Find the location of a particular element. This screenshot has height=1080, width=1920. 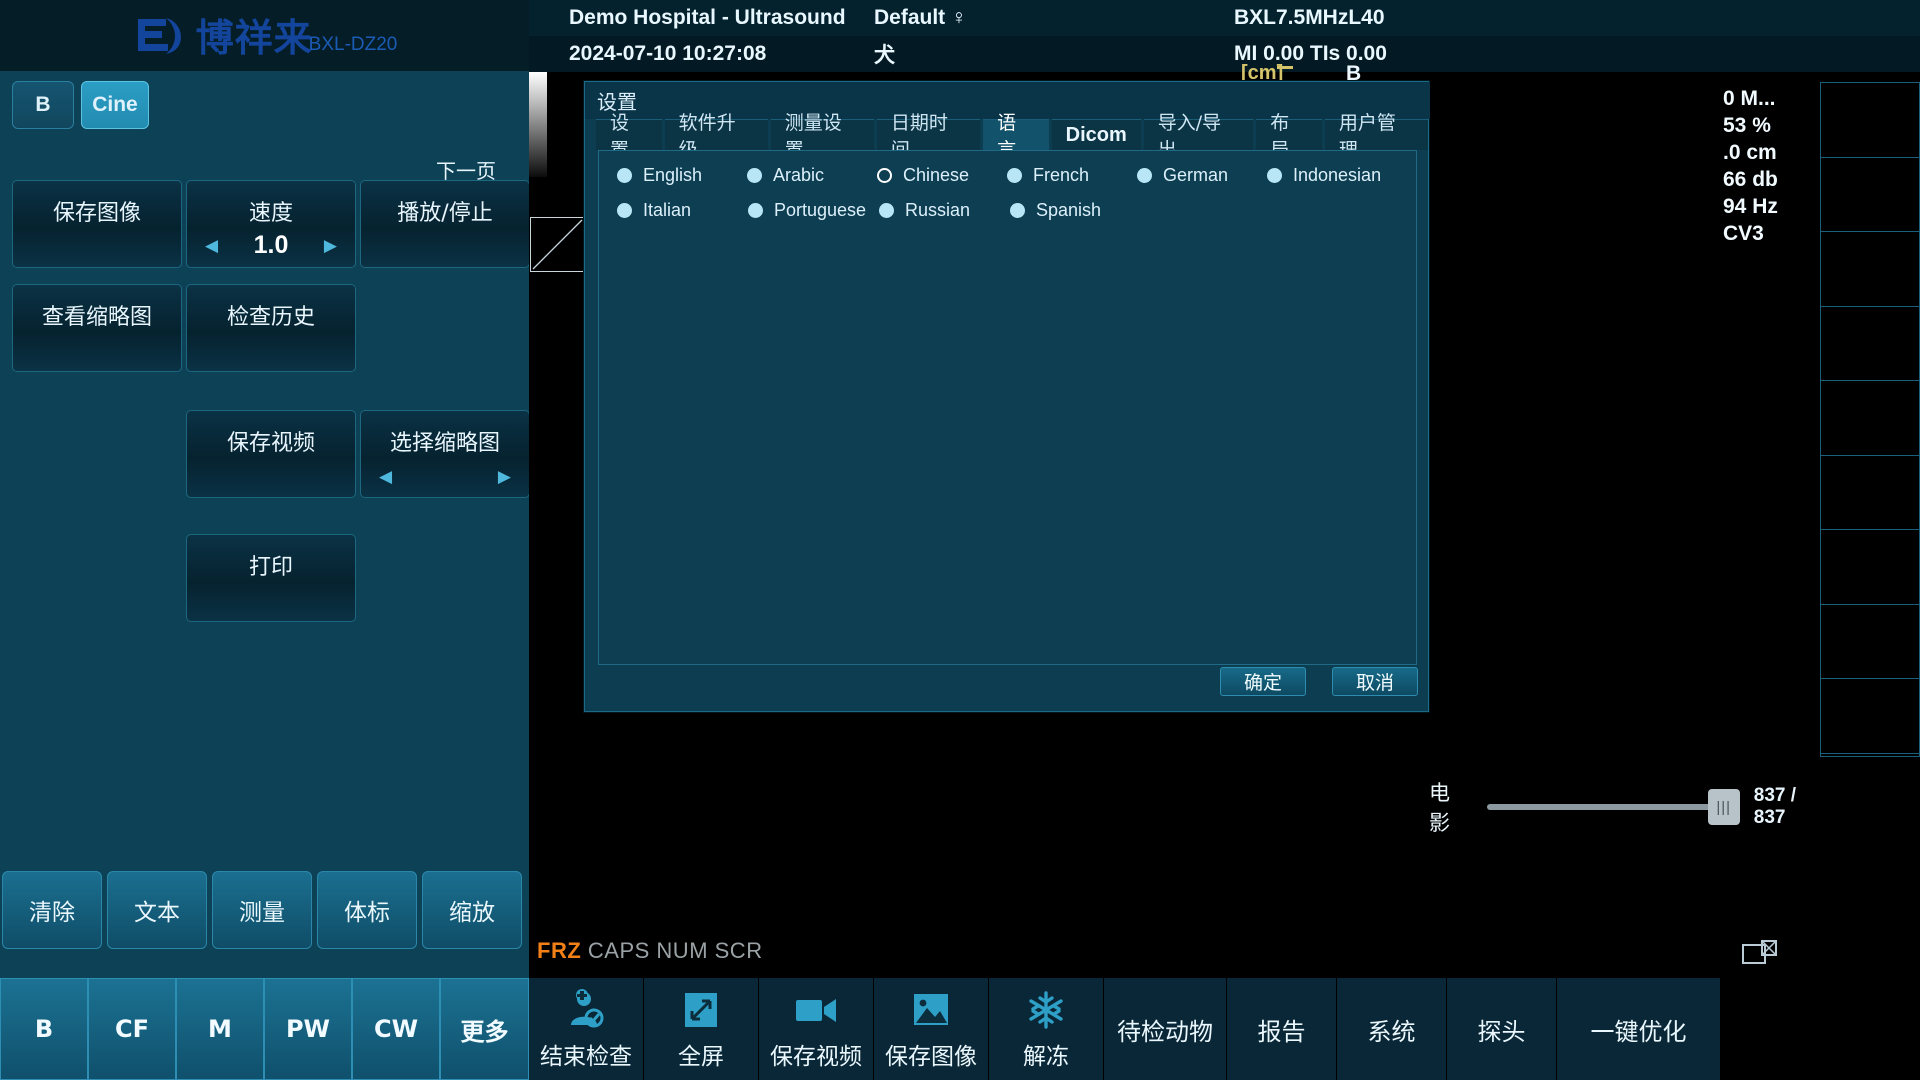

mode-button-b: B is located at coordinates (44, 1029).